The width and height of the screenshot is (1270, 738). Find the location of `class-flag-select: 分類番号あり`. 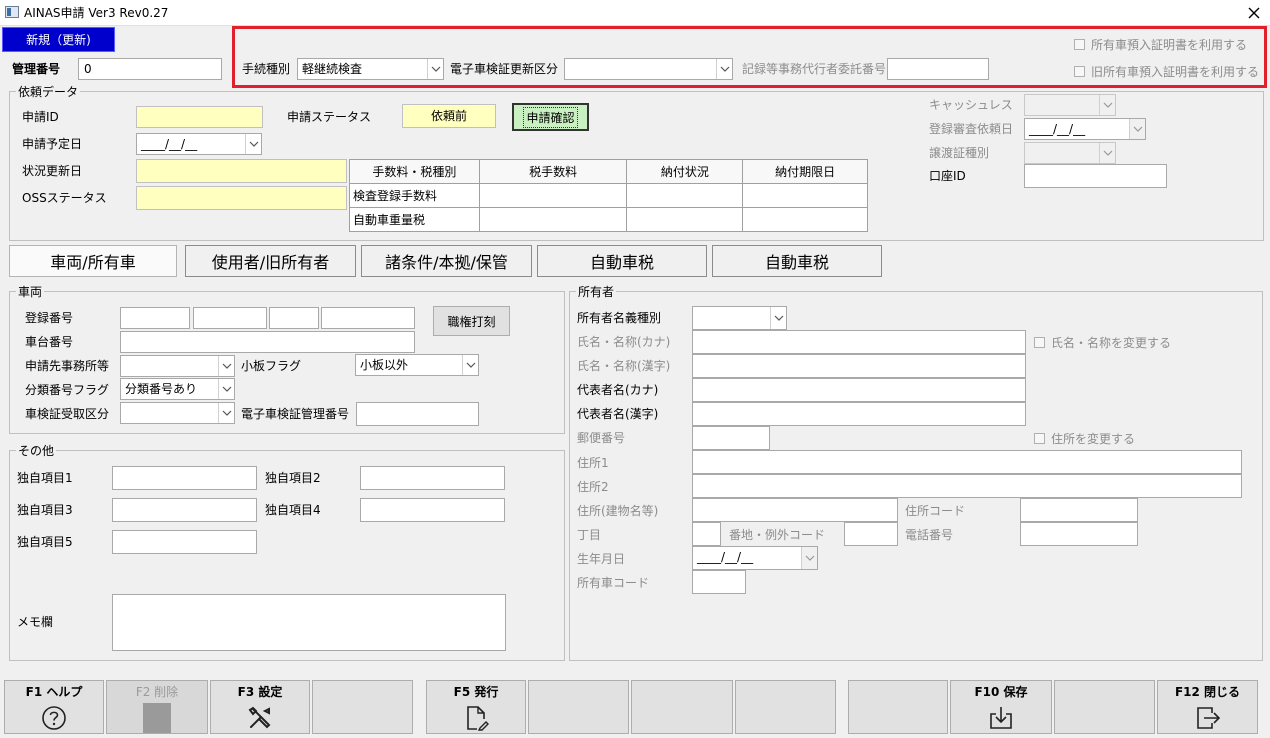

class-flag-select: 分類番号あり is located at coordinates (177, 389).